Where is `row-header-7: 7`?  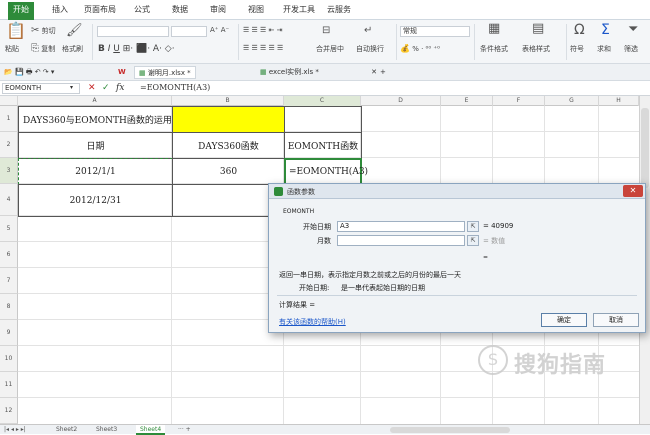 row-header-7: 7 is located at coordinates (9, 281).